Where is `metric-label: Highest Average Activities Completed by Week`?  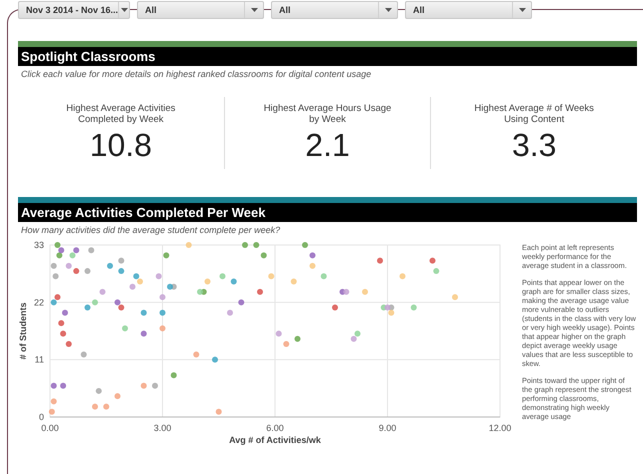 metric-label: Highest Average Activities Completed by Week is located at coordinates (120, 114).